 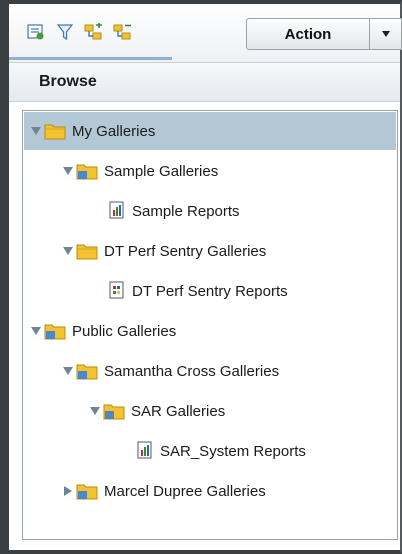 What do you see at coordinates (186, 211) in the screenshot?
I see `tree-item-label: Sample Reports` at bounding box center [186, 211].